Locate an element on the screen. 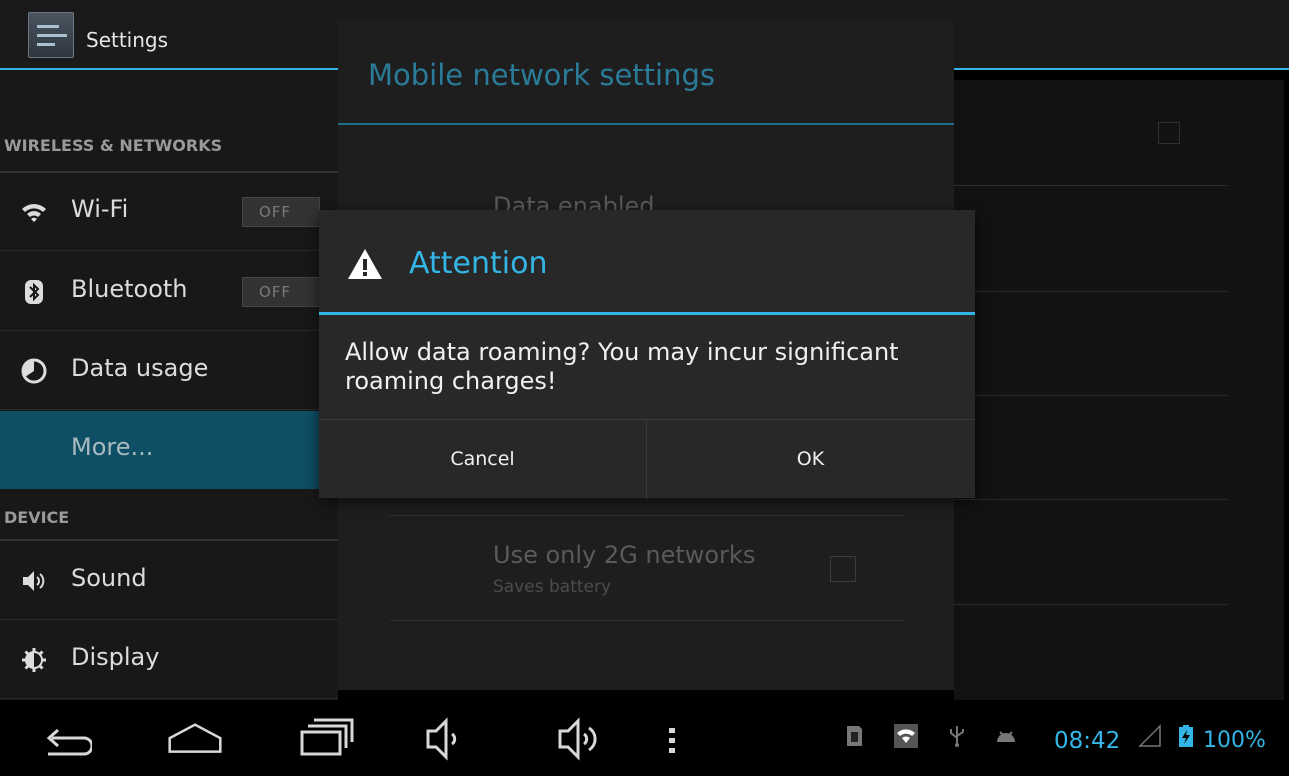 The image size is (1289, 776). section-divider is located at coordinates (169, 540).